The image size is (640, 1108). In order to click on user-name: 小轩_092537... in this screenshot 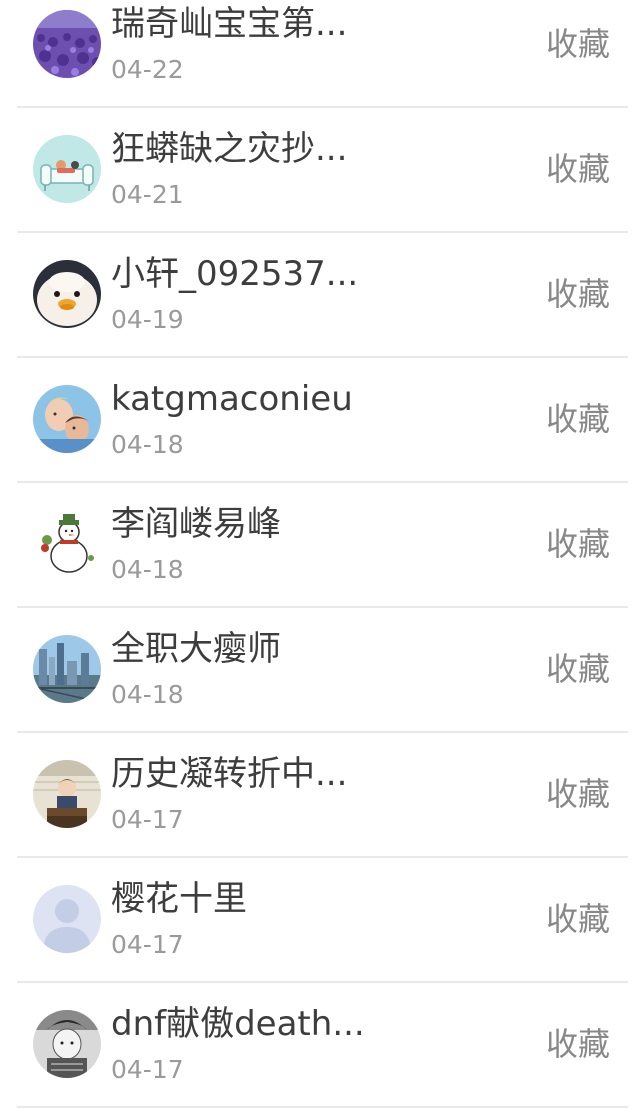, I will do `click(235, 274)`.